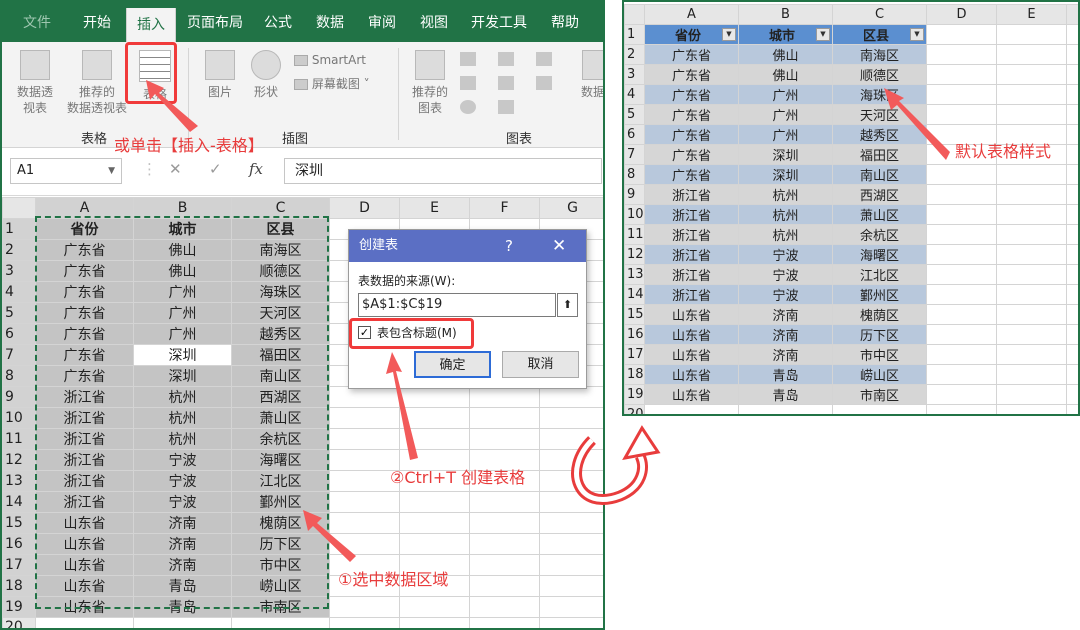 The image size is (1080, 630). What do you see at coordinates (329, 536) in the screenshot?
I see `arrow-to-range` at bounding box center [329, 536].